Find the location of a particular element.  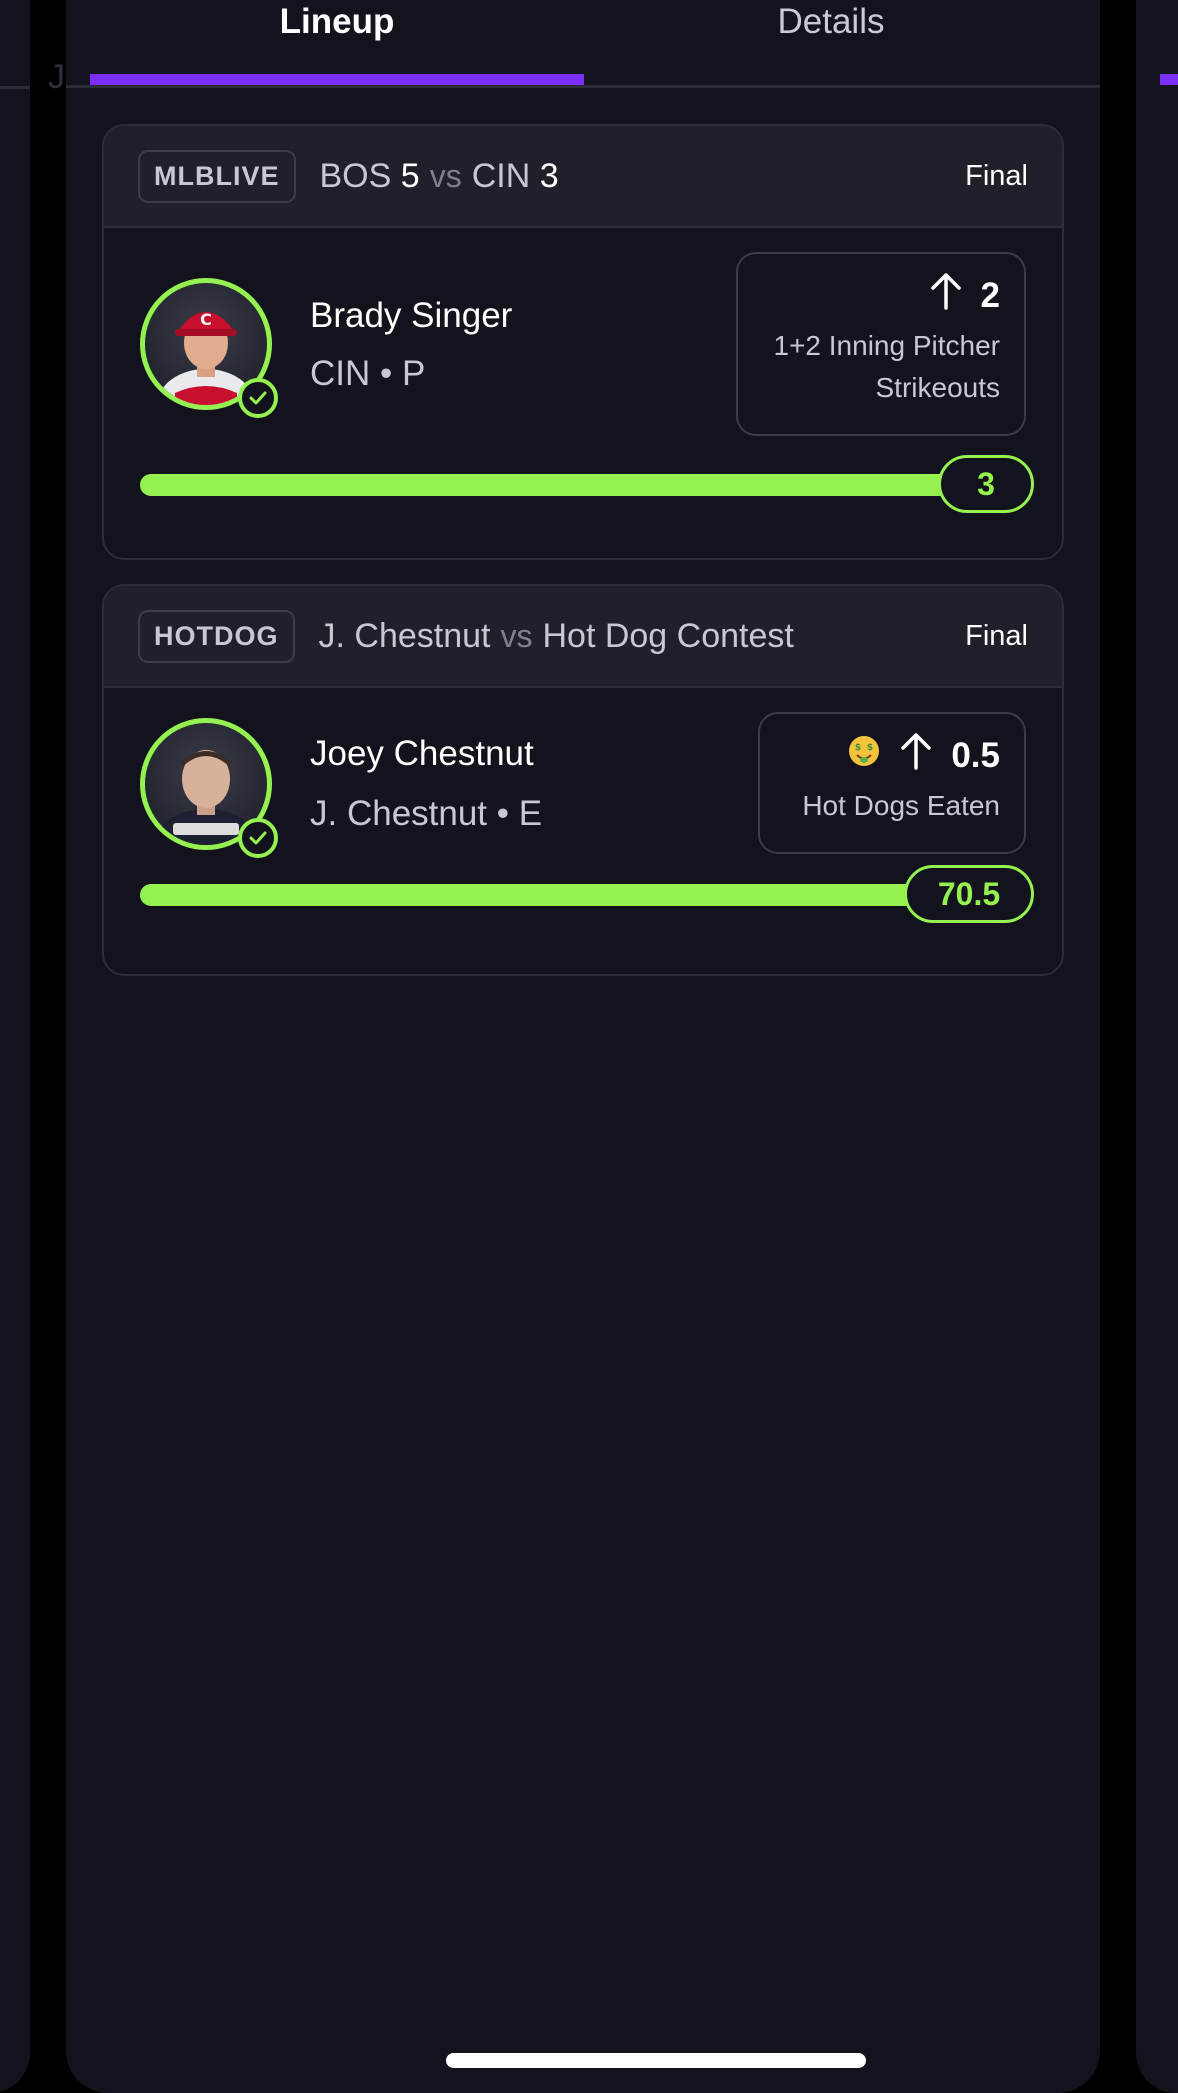

player-avatar is located at coordinates (209, 788).